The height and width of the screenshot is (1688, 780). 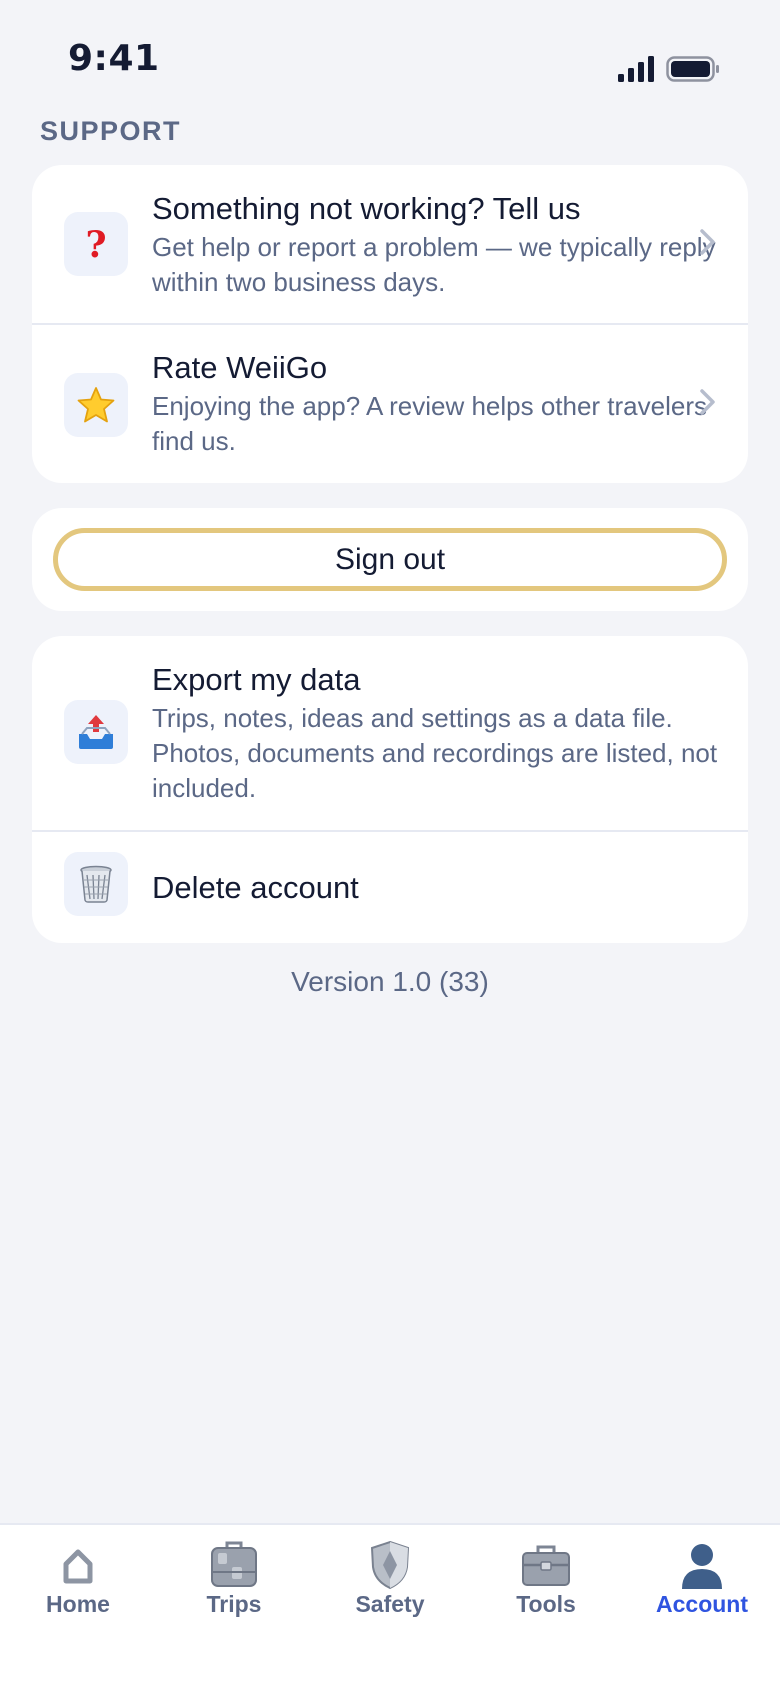 I want to click on tab-safety: Safety, so click(x=390, y=1585).